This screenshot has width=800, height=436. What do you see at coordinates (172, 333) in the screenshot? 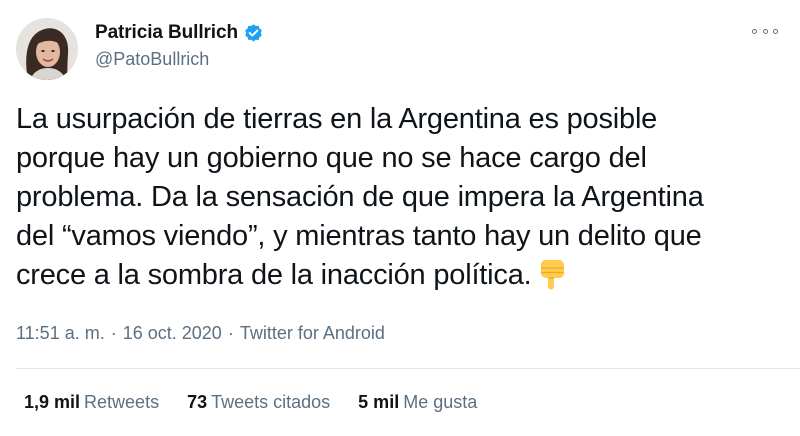
I see `tweet-date: 16 oct. 2020` at bounding box center [172, 333].